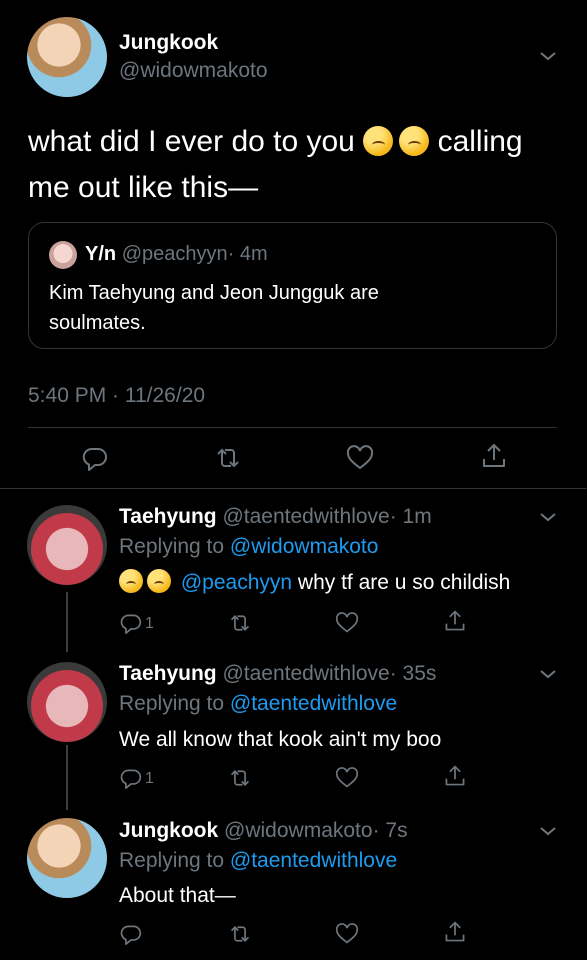 The image size is (587, 960). What do you see at coordinates (191, 141) in the screenshot?
I see `tweet-text-part1: what did I ever do to you` at bounding box center [191, 141].